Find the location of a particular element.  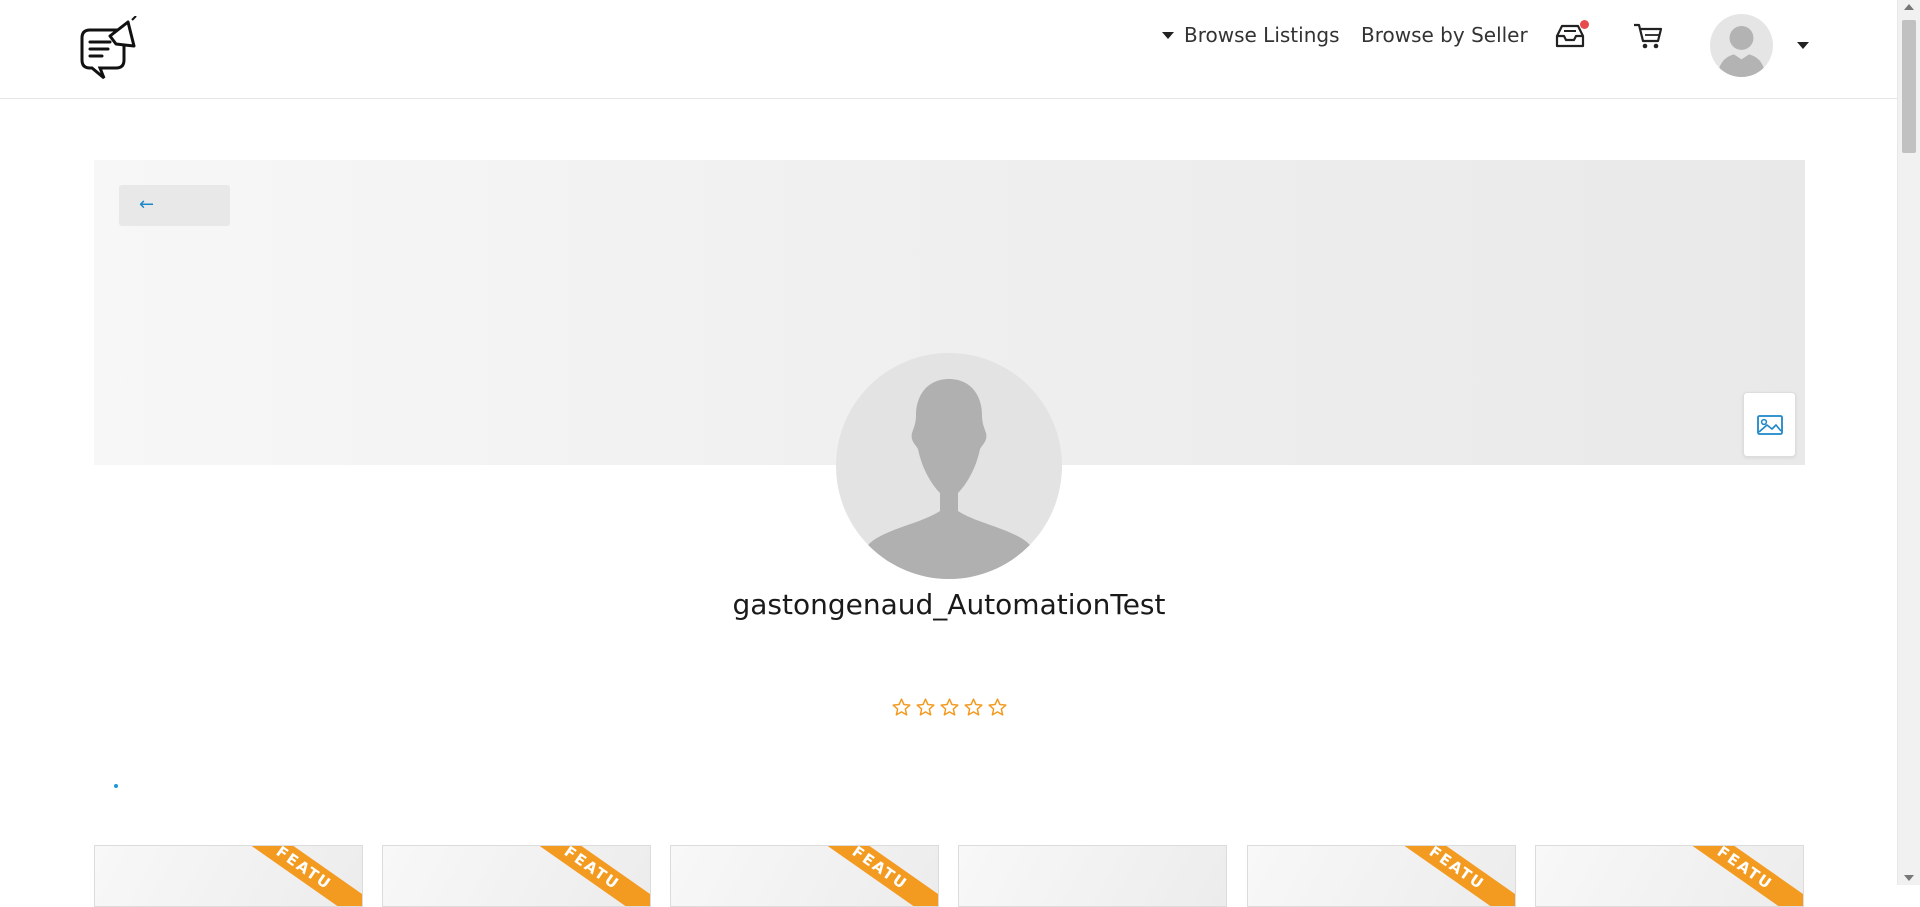

nav-browse-by-seller-label: Browse by Seller is located at coordinates (1444, 35).